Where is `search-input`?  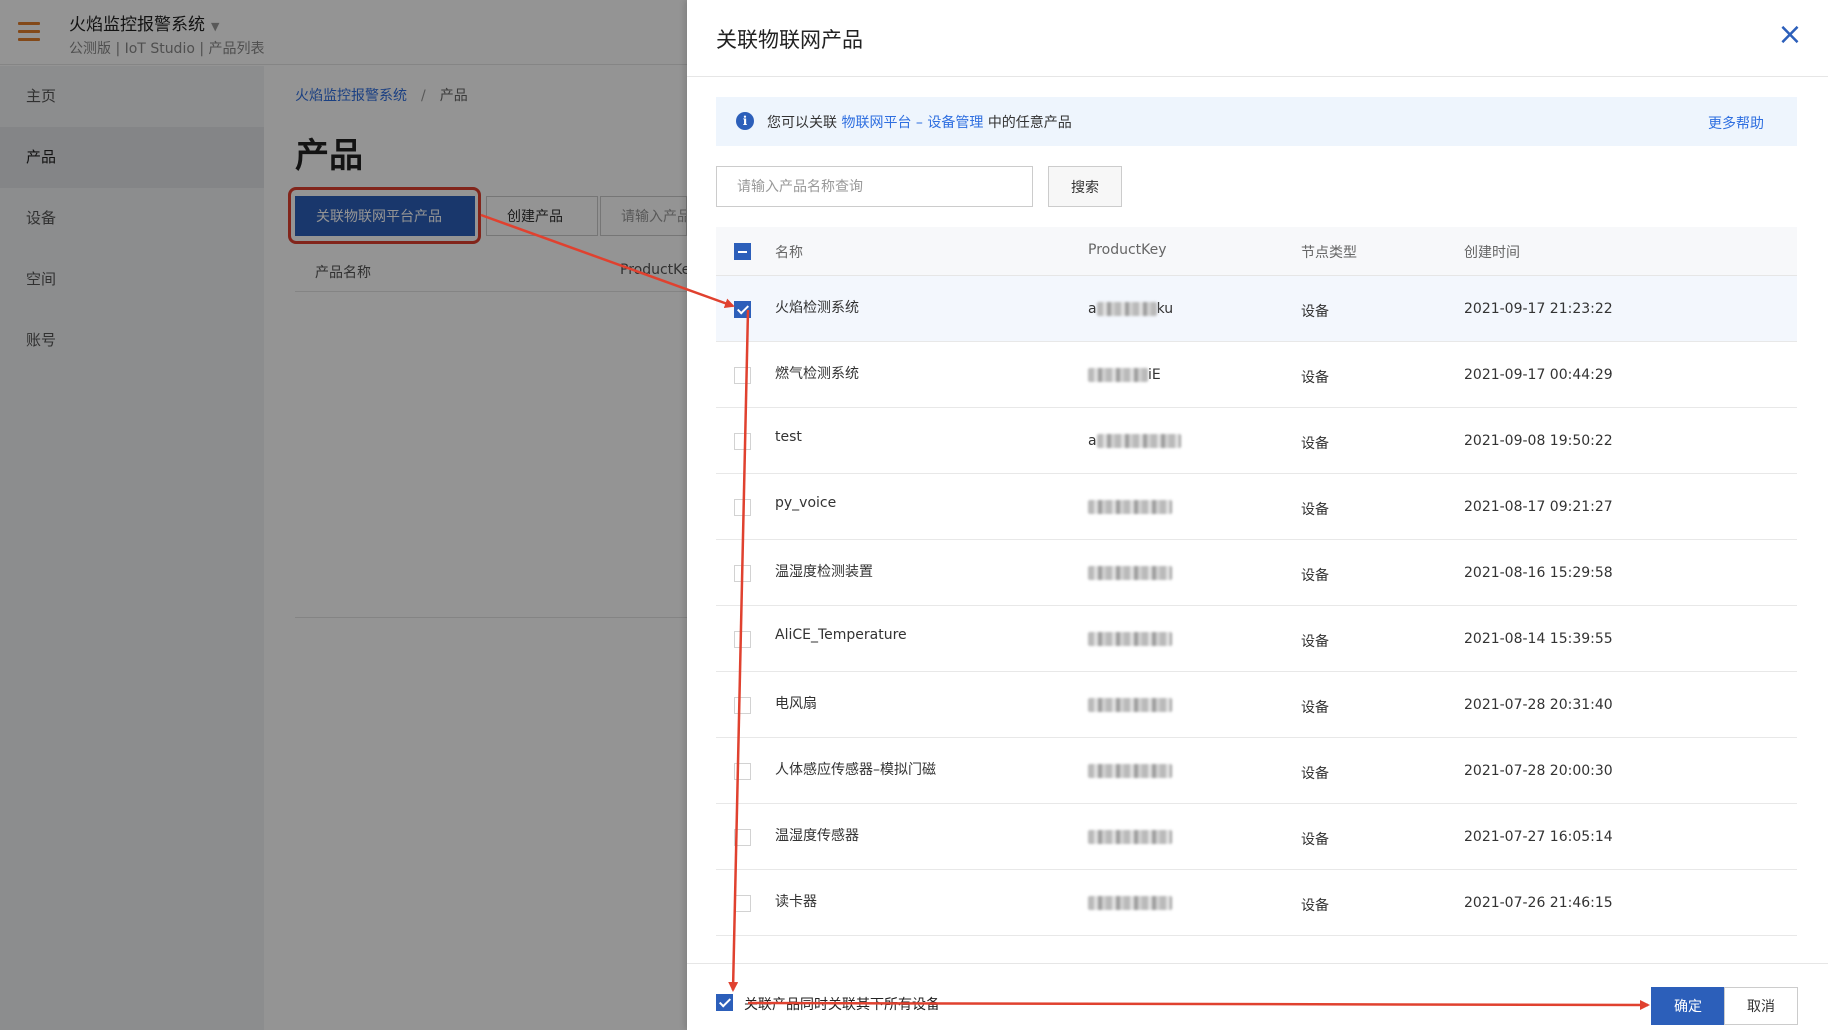 search-input is located at coordinates (874, 186).